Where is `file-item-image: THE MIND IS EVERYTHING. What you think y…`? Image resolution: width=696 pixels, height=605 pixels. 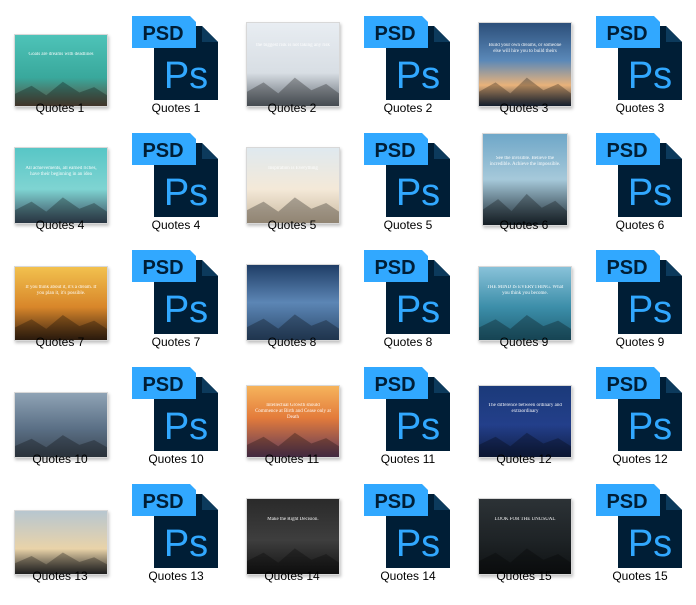 file-item-image: THE MIND IS EVERYTHING. What you think y… is located at coordinates (524, 300).